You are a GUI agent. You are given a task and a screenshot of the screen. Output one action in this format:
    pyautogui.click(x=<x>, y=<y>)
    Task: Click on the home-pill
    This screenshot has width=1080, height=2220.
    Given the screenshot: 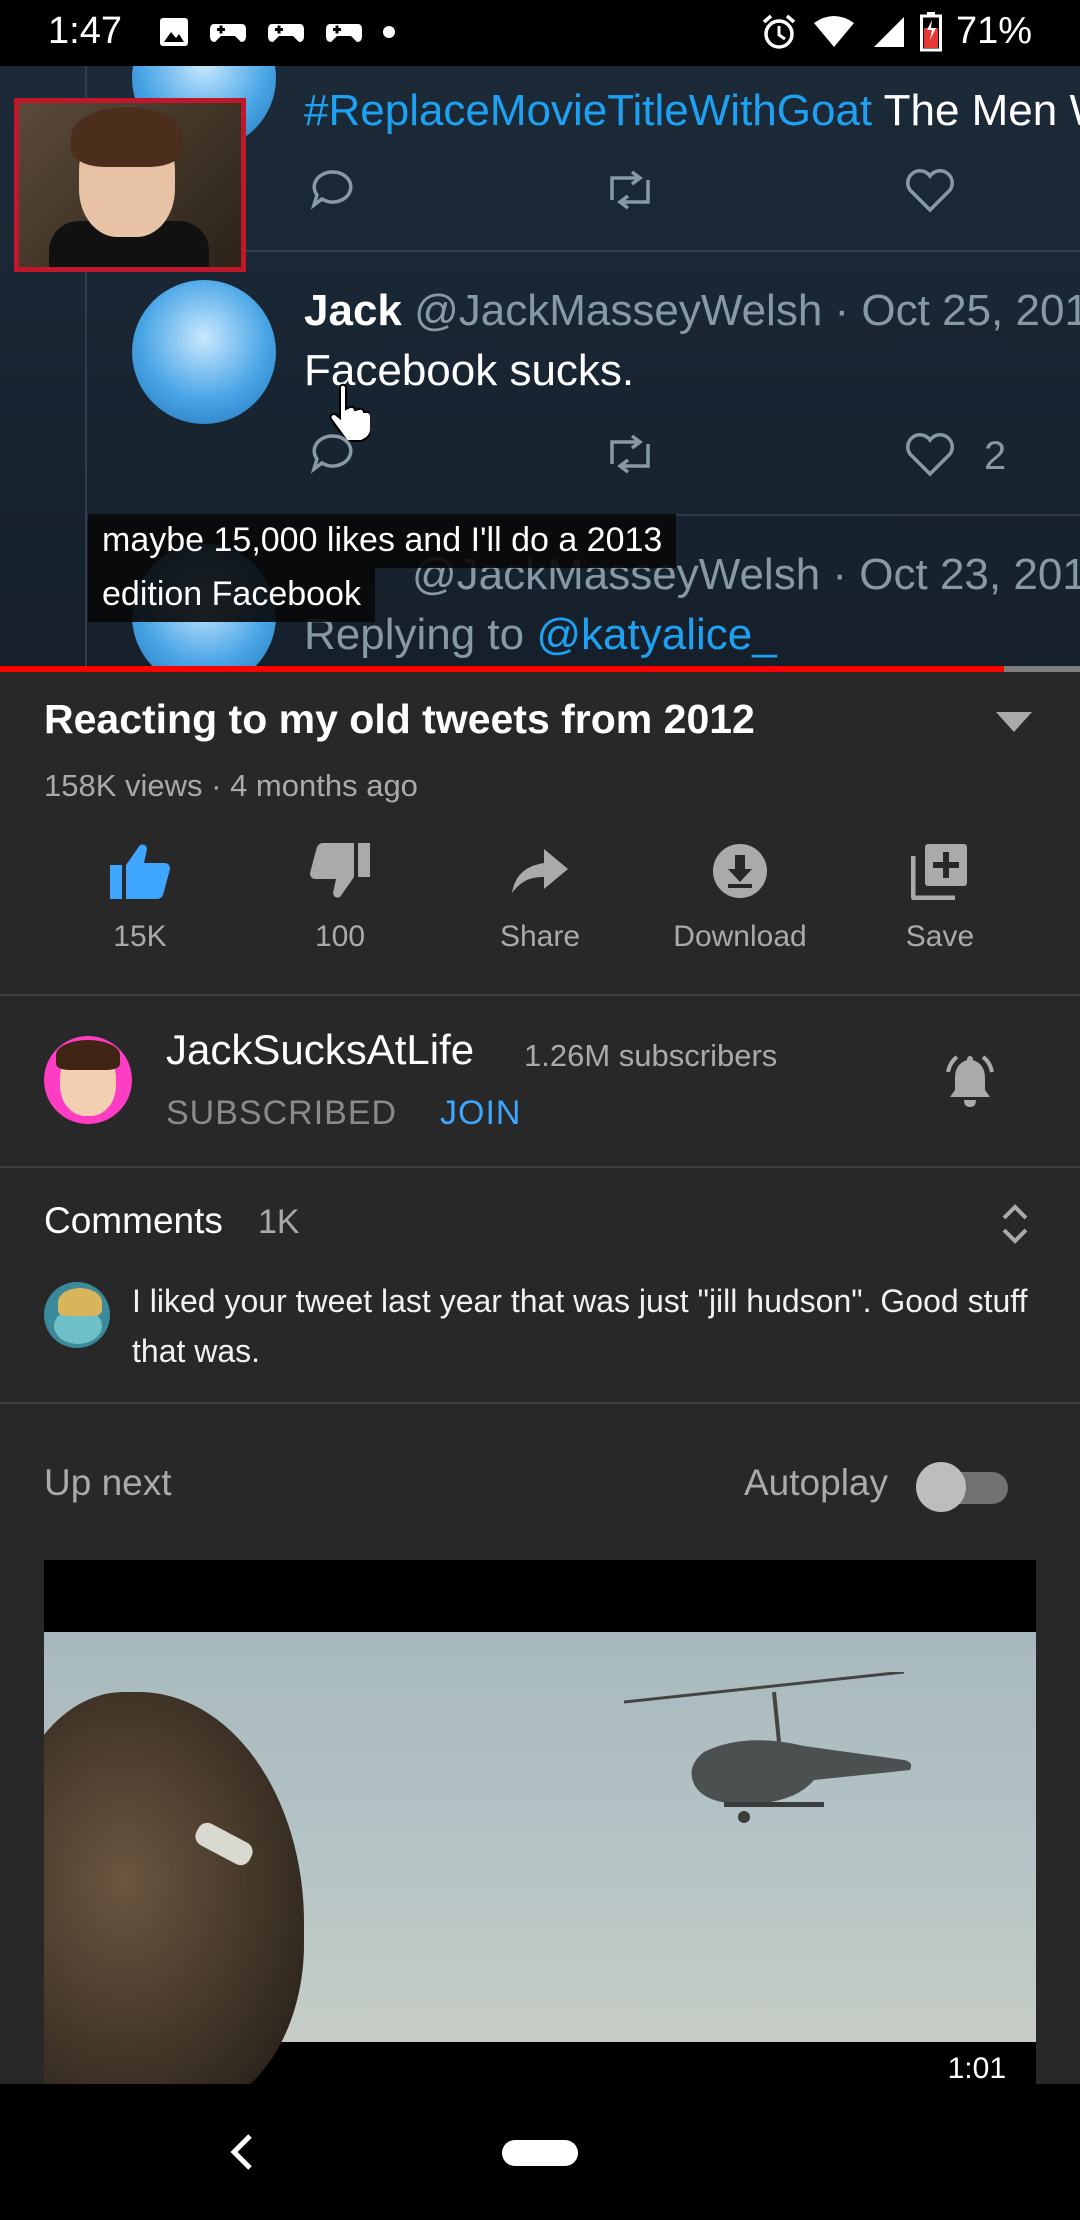 What is the action you would take?
    pyautogui.click(x=540, y=2153)
    